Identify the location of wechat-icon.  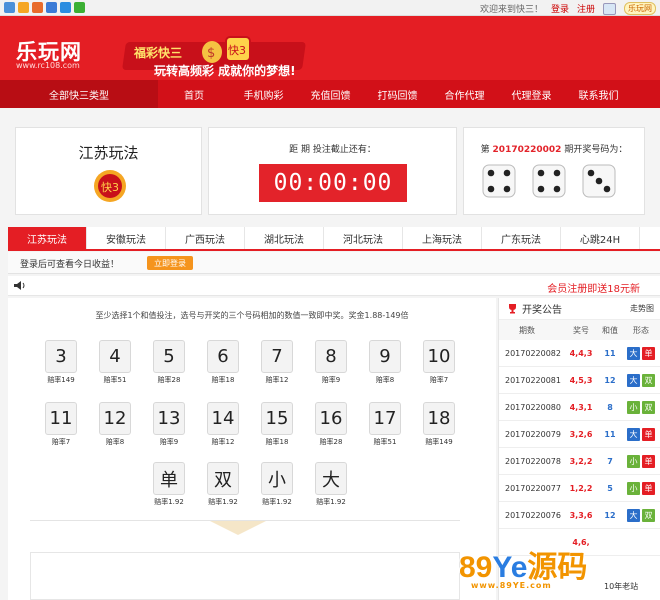
(79, 7).